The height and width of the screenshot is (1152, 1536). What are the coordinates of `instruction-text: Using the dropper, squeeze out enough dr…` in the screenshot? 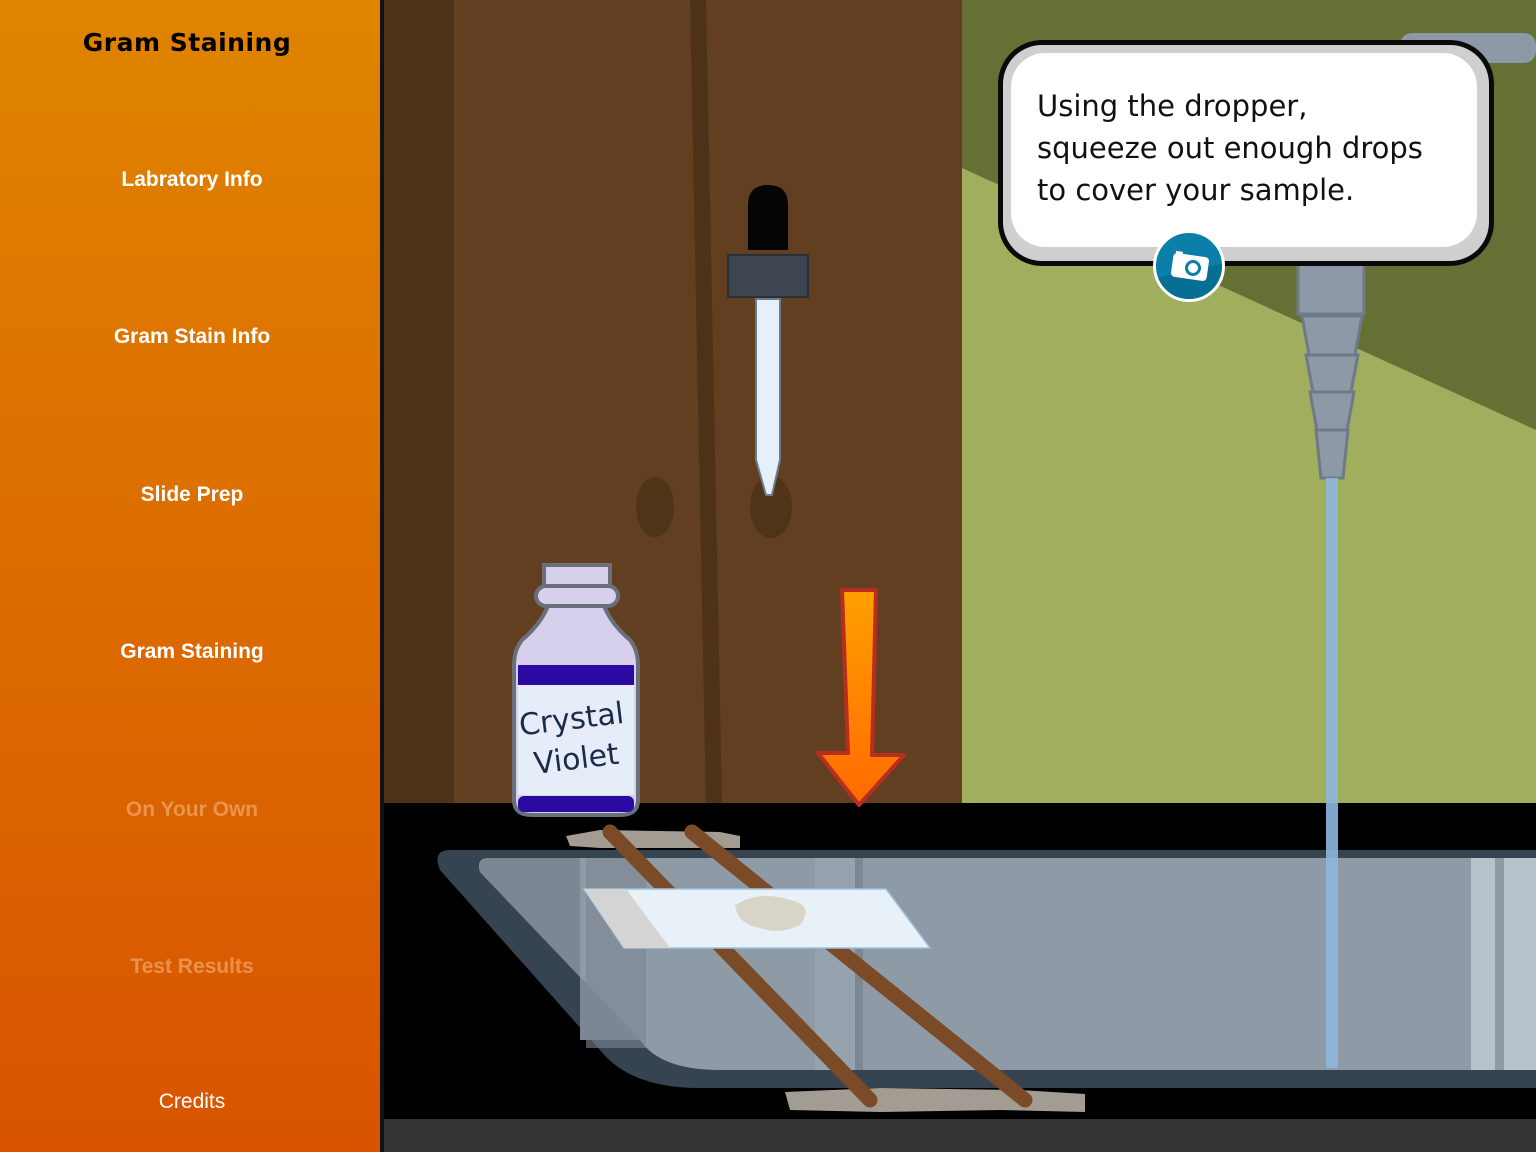 It's located at (1230, 148).